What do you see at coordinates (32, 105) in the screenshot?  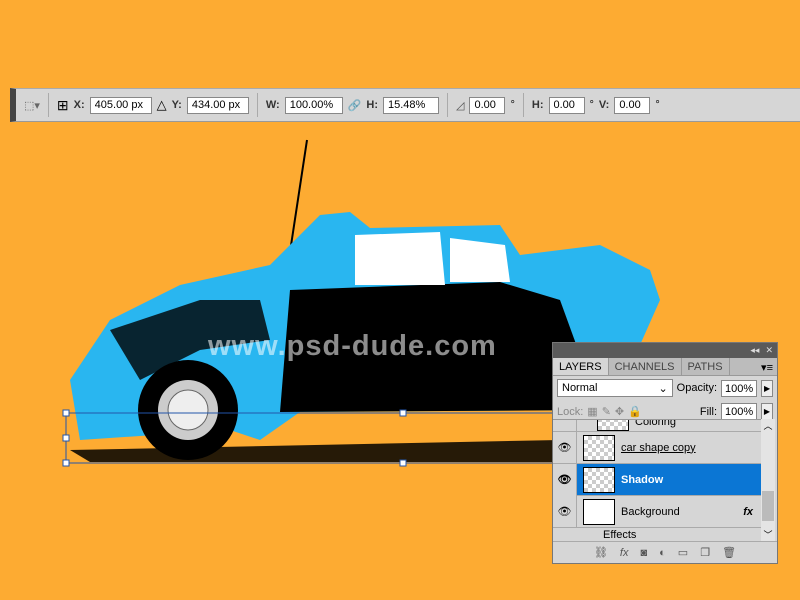 I see `move-tool-icon: ⬚▾` at bounding box center [32, 105].